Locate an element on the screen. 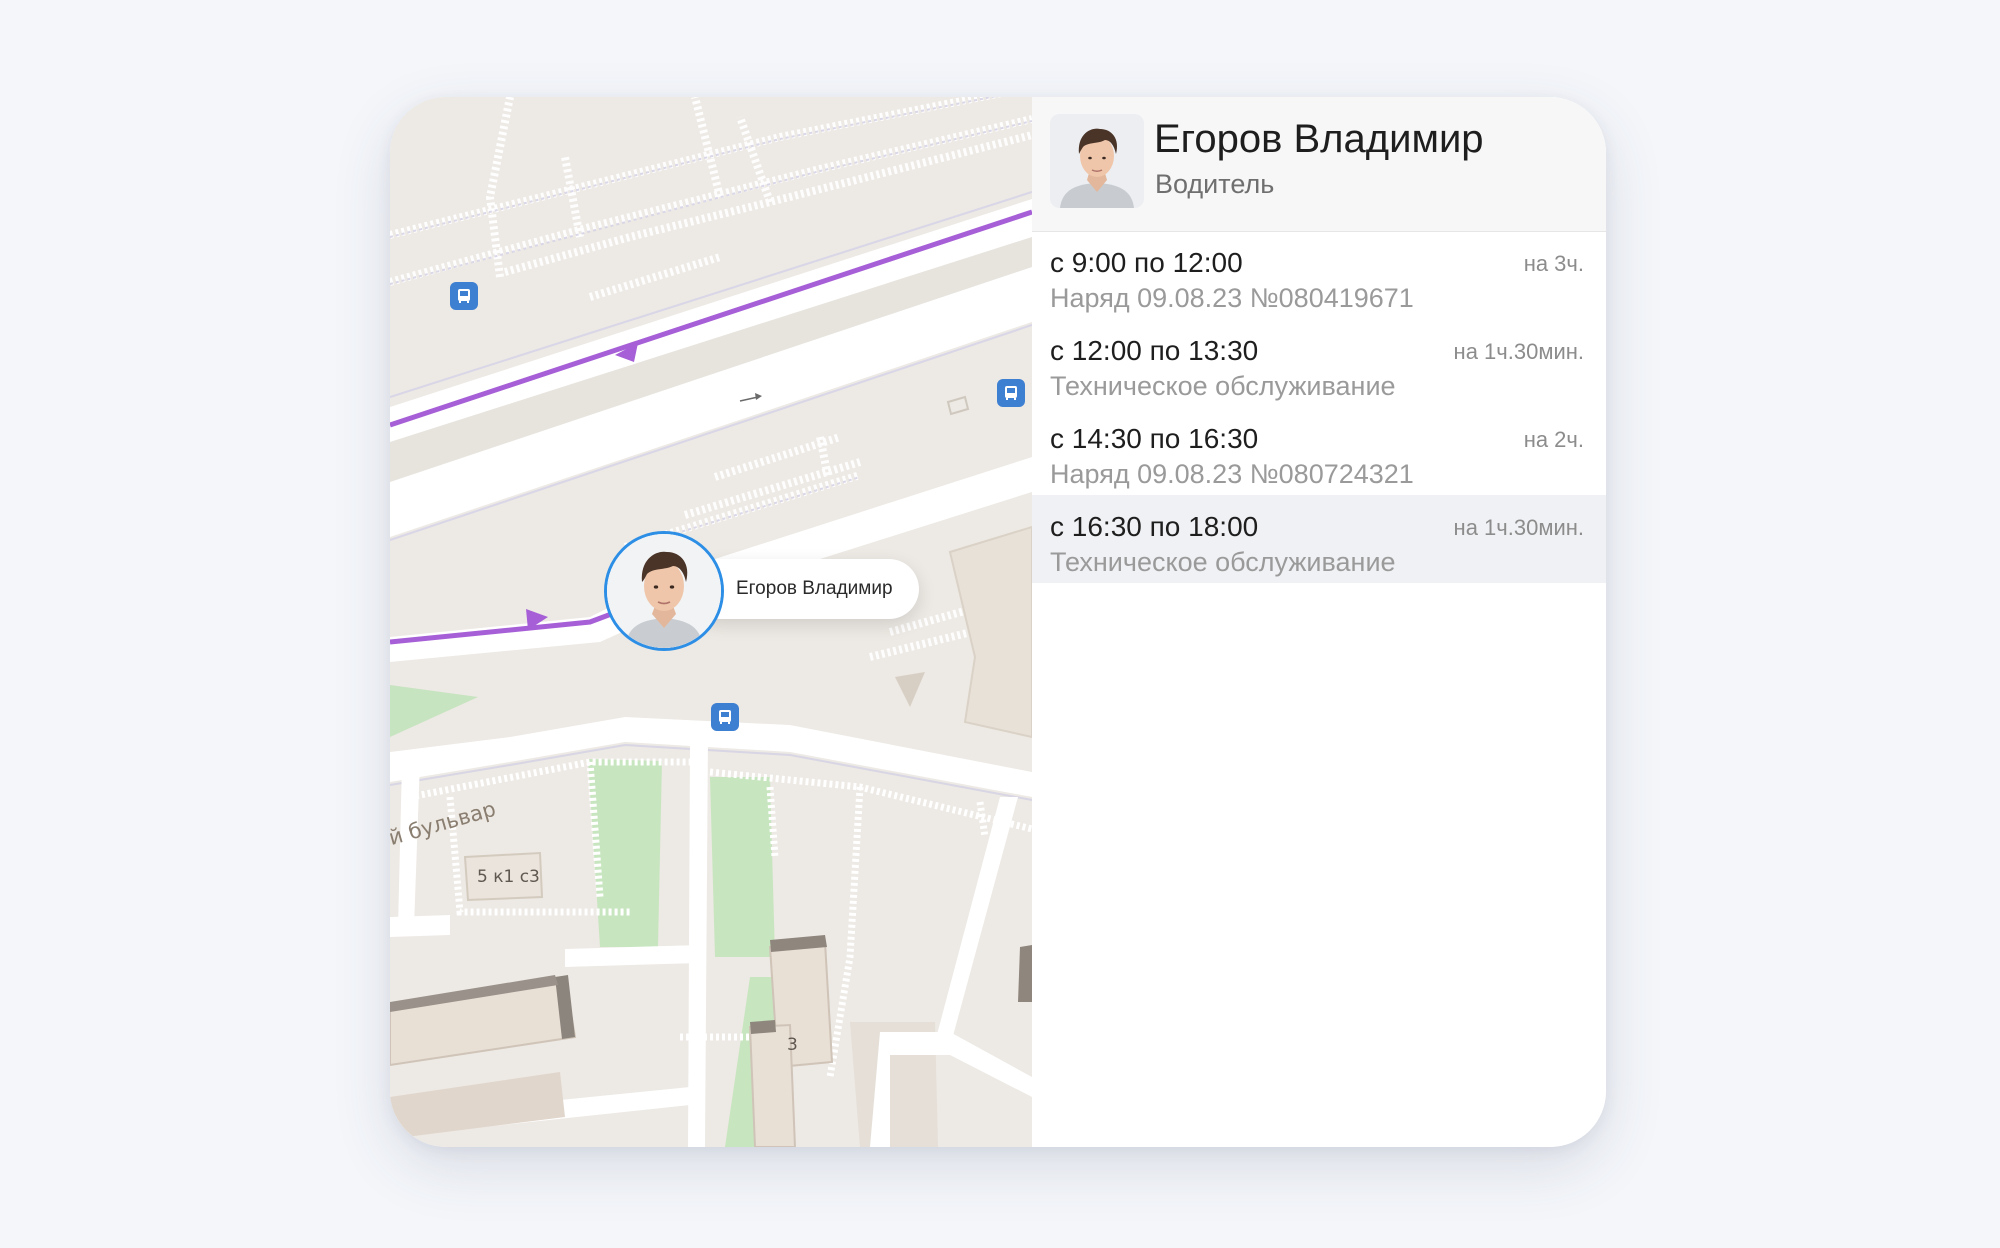 The height and width of the screenshot is (1248, 2000). house-number: 5 к1 с3 is located at coordinates (508, 877).